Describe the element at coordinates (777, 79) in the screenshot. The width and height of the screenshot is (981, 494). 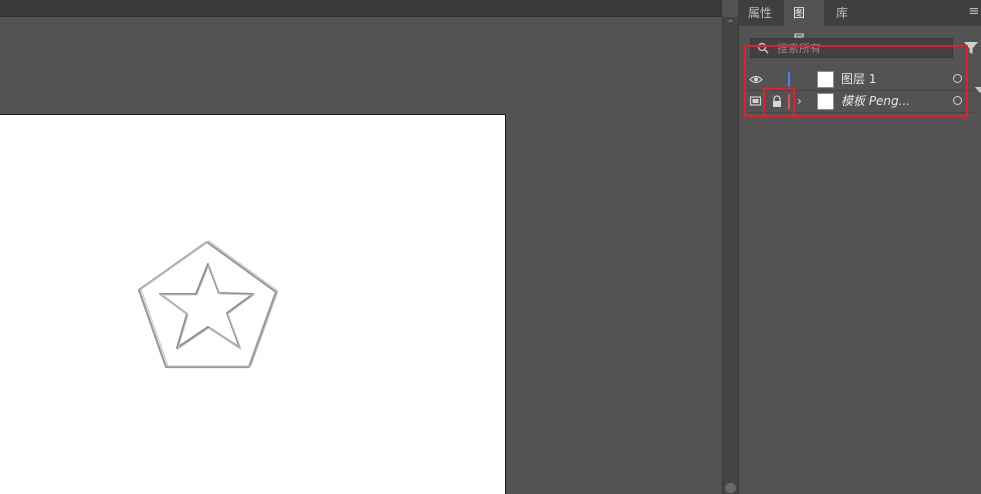
I see `lock-toggle` at that location.